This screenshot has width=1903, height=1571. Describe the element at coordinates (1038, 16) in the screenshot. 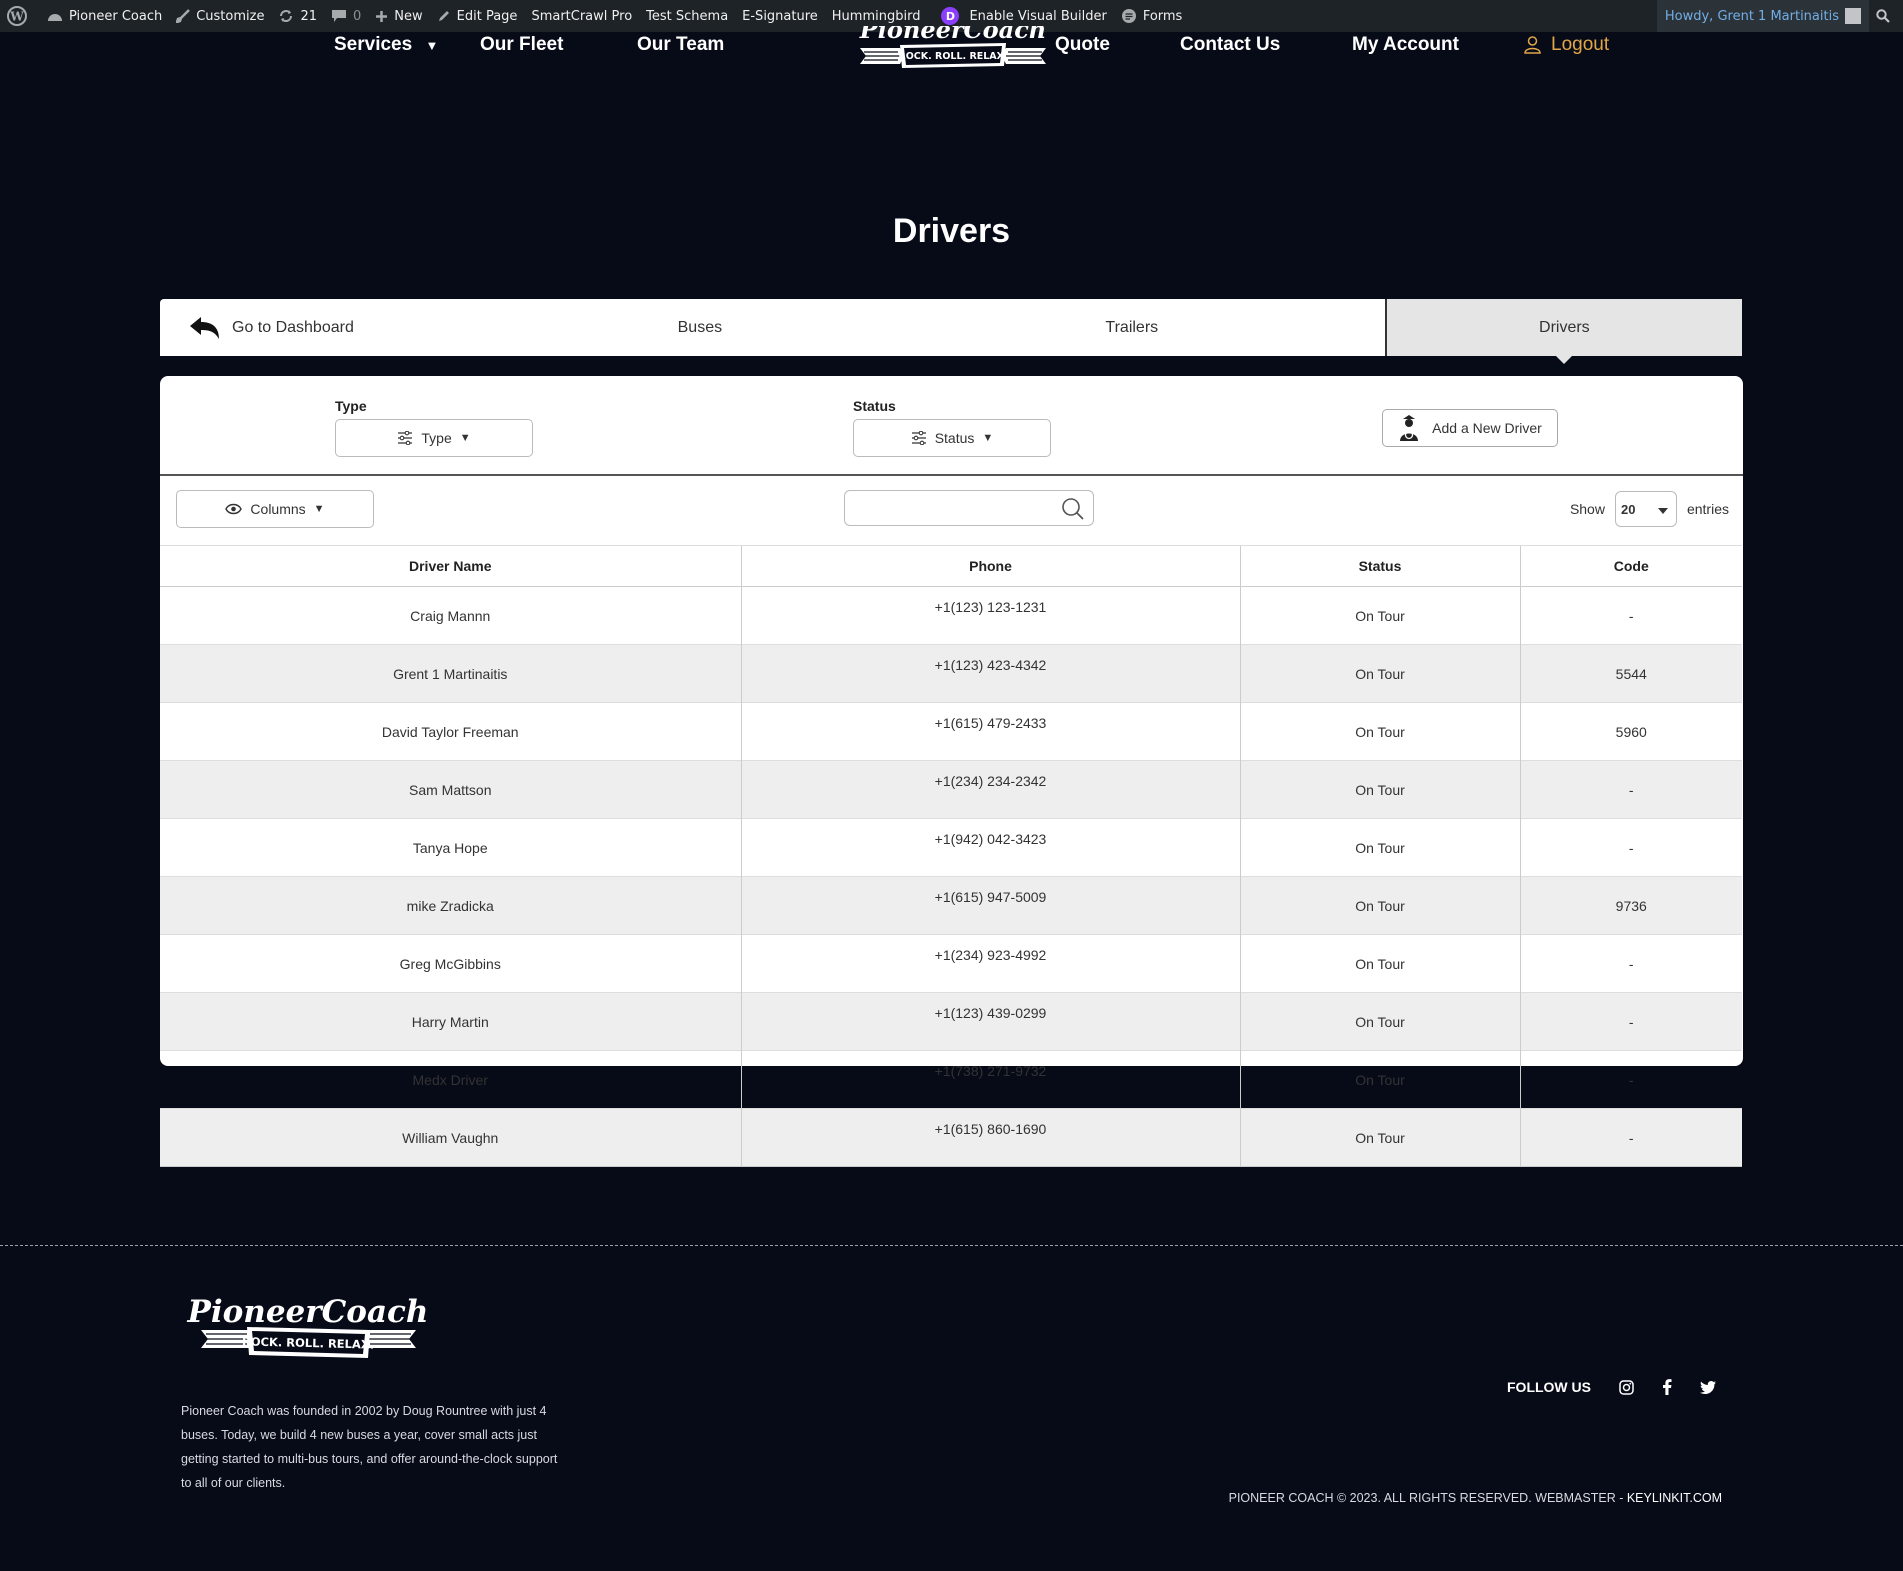

I see `admin-visual-builder-label: Enable Visual Builder` at that location.